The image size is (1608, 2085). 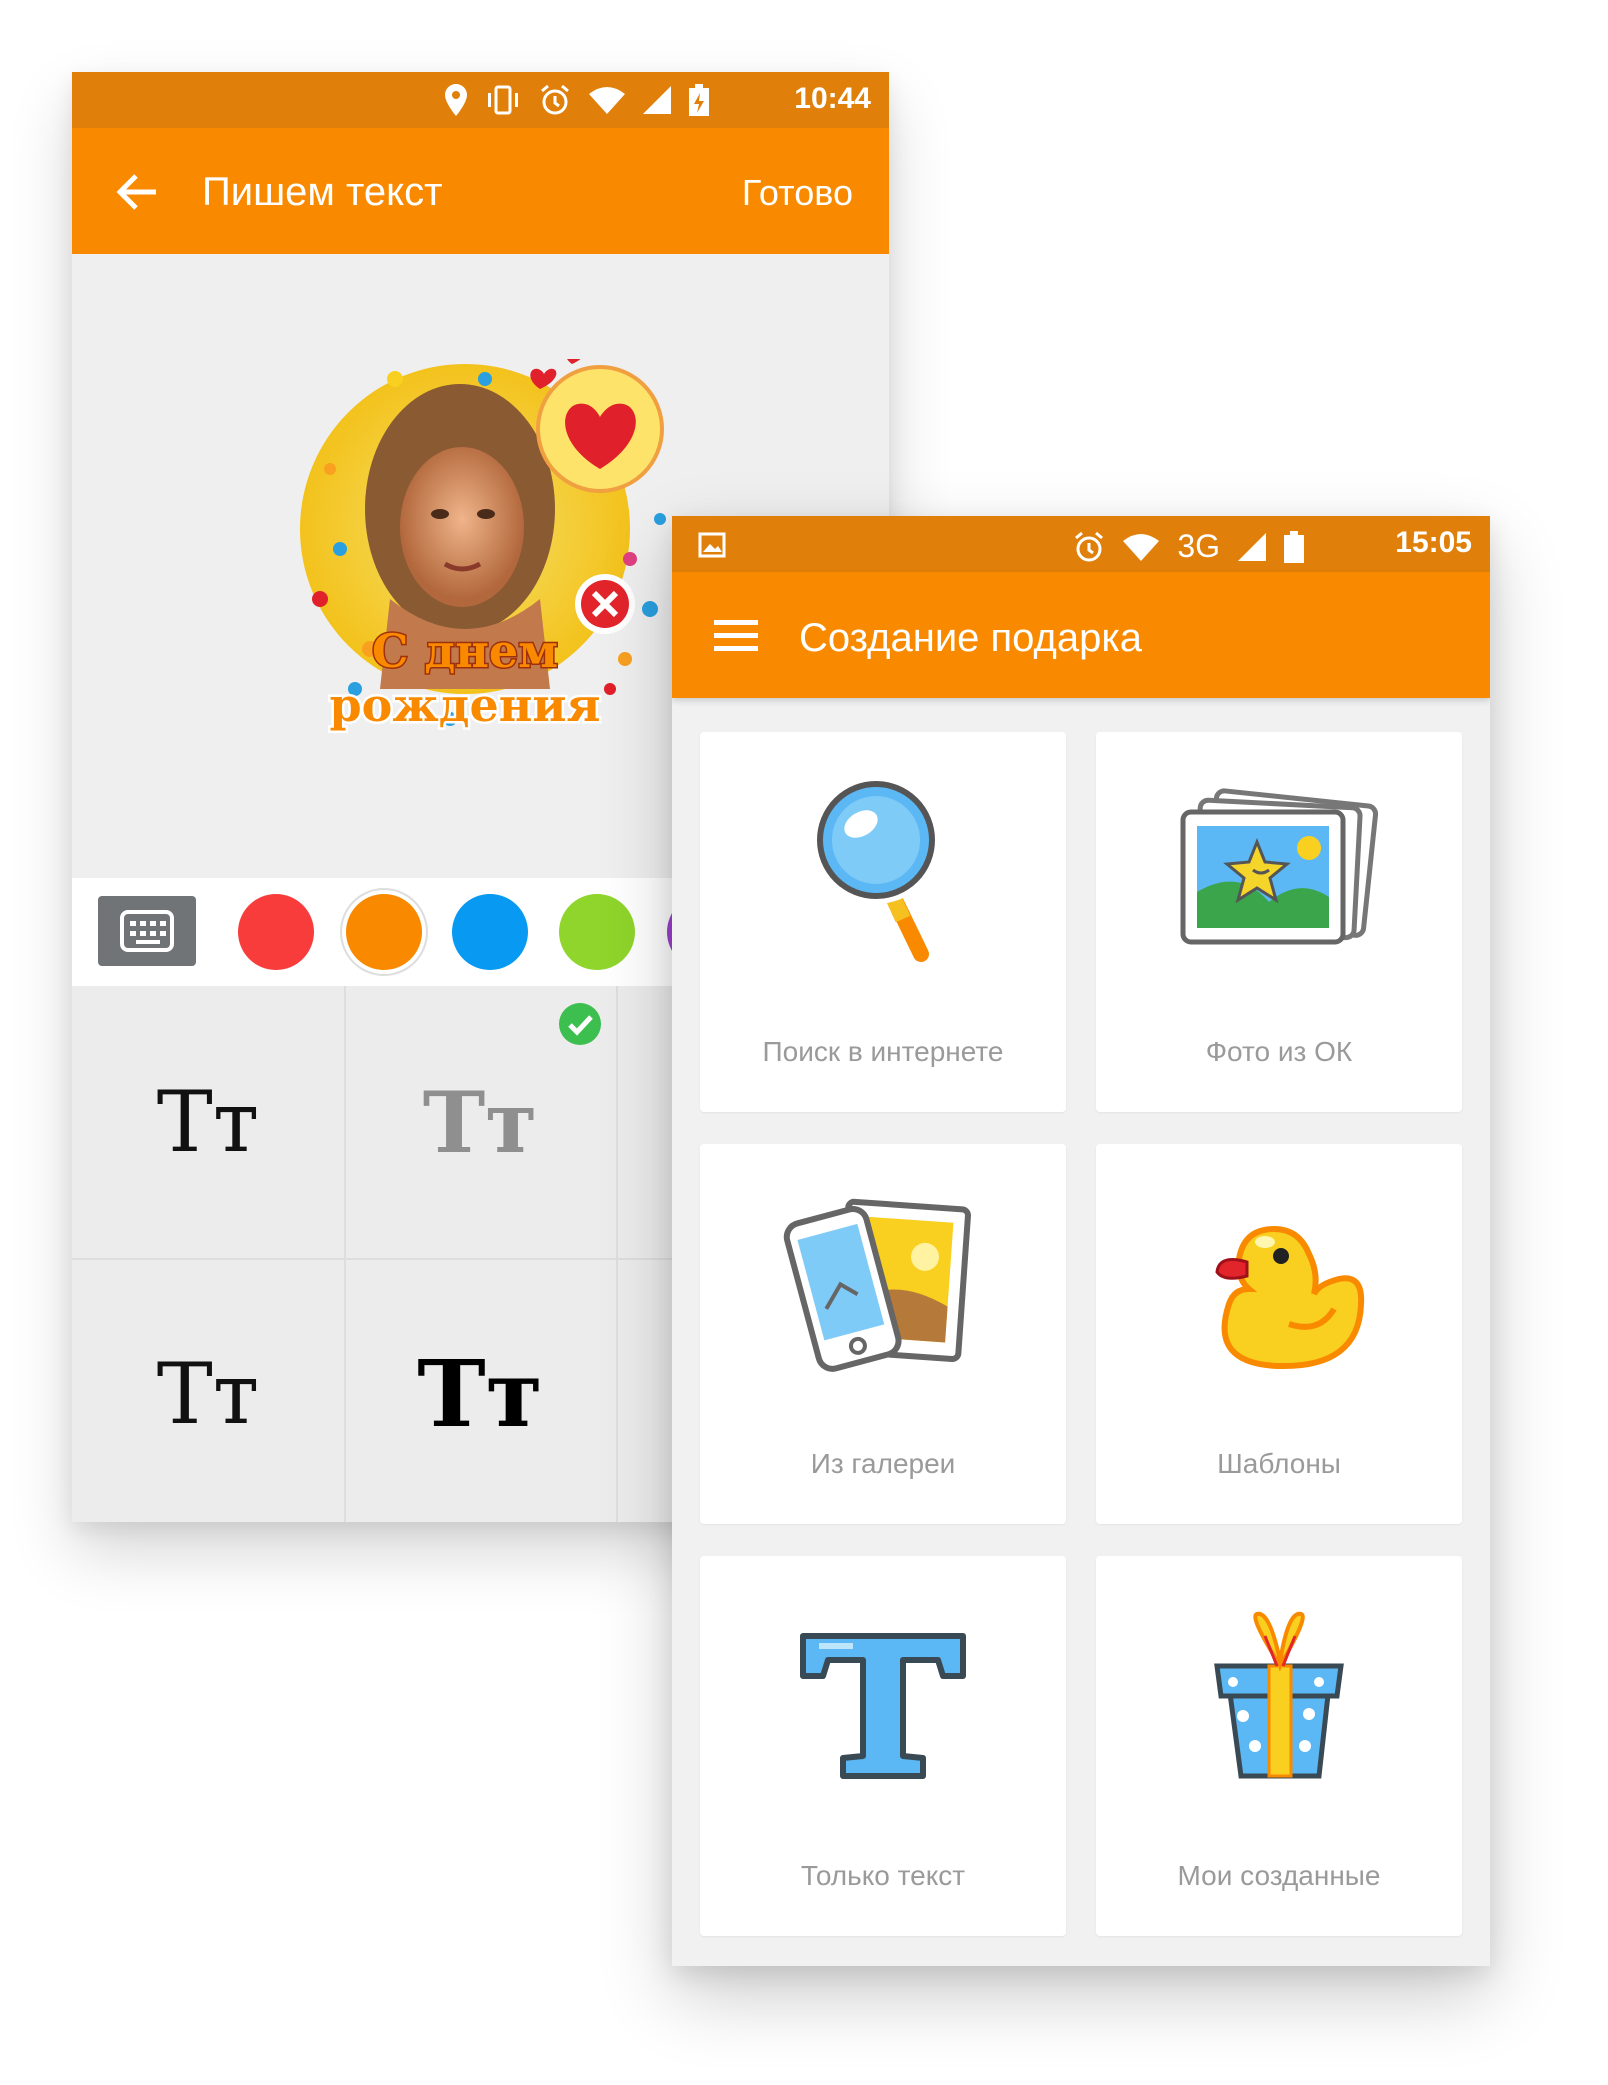 I want to click on page-title: Создание подарка, so click(x=971, y=638).